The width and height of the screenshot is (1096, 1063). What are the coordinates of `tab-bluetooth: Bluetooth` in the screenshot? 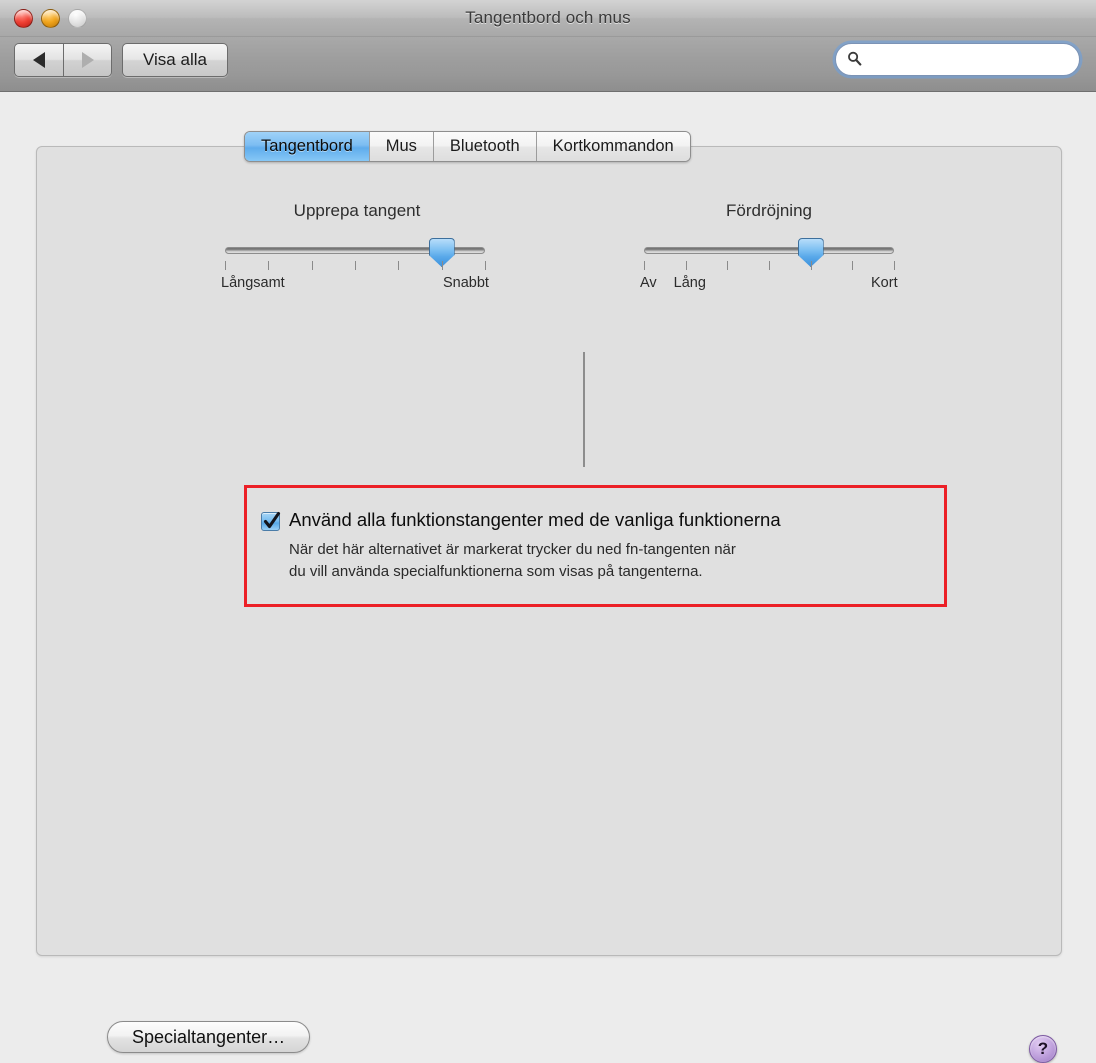 It's located at (484, 146).